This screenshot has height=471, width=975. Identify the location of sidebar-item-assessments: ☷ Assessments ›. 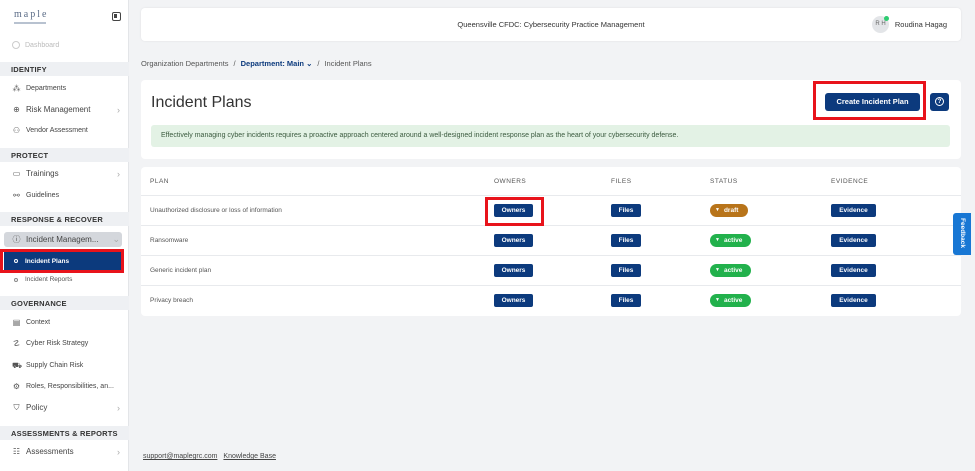
(66, 451).